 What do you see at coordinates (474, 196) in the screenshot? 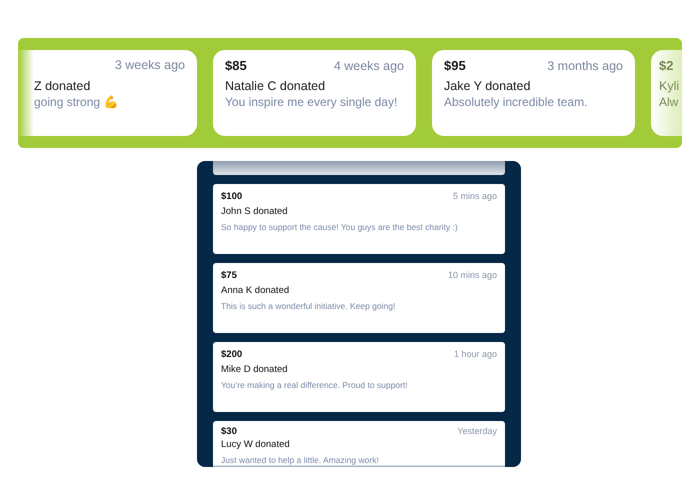
I see `time-ago: 5 mins ago` at bounding box center [474, 196].